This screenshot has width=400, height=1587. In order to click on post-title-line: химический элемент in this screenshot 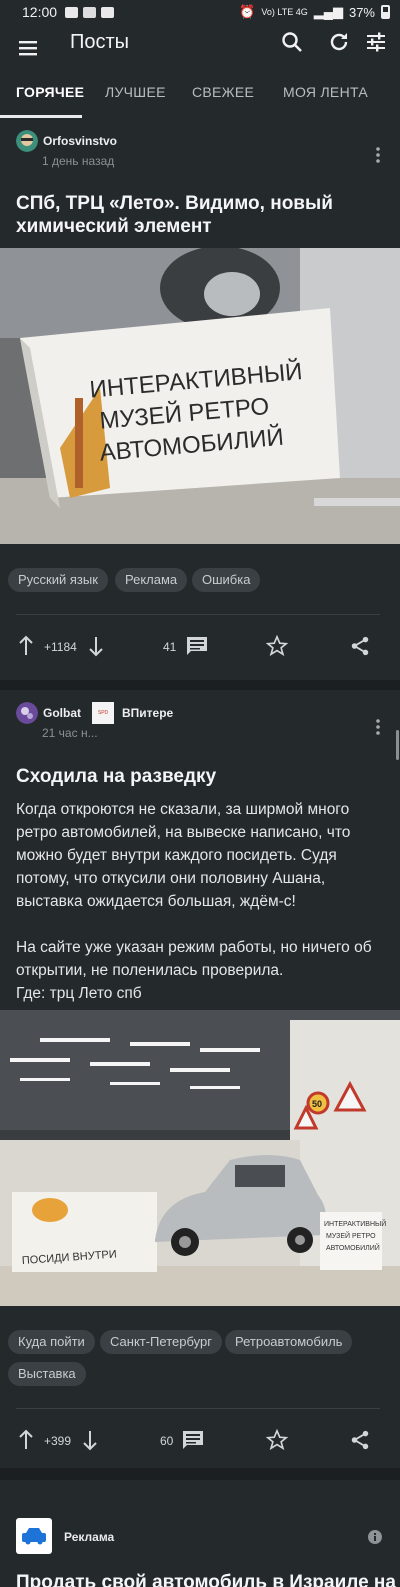, I will do `click(114, 226)`.